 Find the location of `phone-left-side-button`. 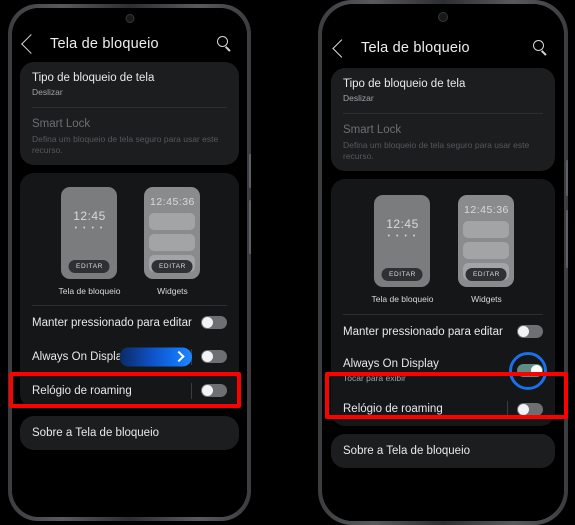

phone-left-side-button is located at coordinates (250, 171).